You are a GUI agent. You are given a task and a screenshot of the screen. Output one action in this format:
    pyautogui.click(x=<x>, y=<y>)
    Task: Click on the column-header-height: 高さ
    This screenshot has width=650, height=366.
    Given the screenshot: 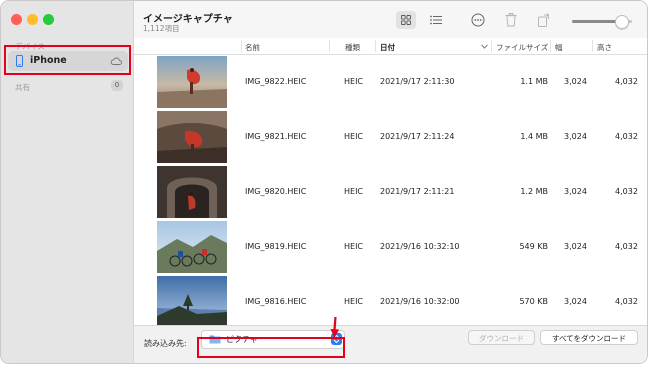 What is the action you would take?
    pyautogui.click(x=604, y=47)
    